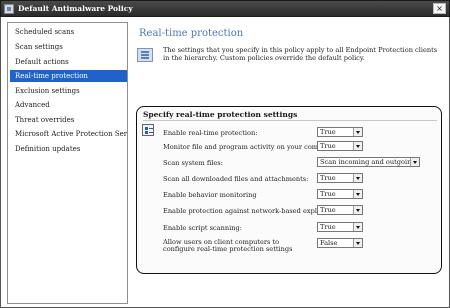  Describe the element at coordinates (75, 8) in the screenshot. I see `window-title: Default Antimalware Policy` at that location.